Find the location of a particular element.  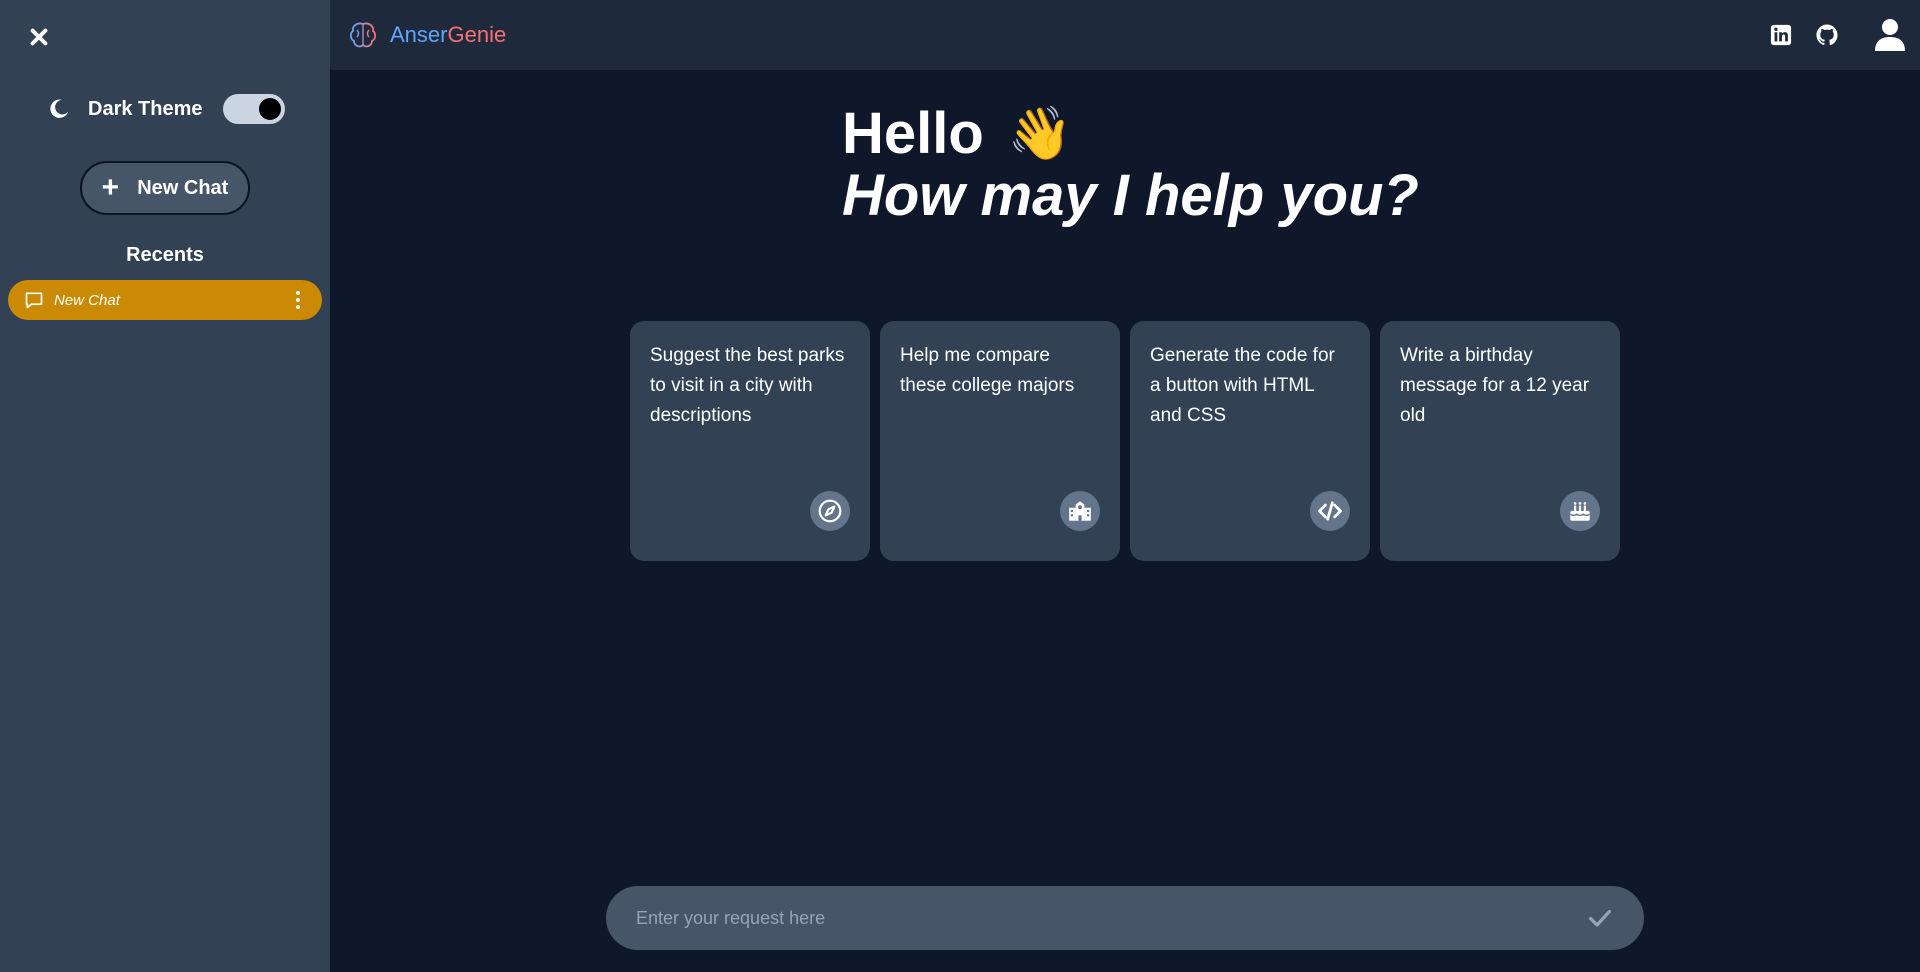

send-check-icon is located at coordinates (1600, 918).